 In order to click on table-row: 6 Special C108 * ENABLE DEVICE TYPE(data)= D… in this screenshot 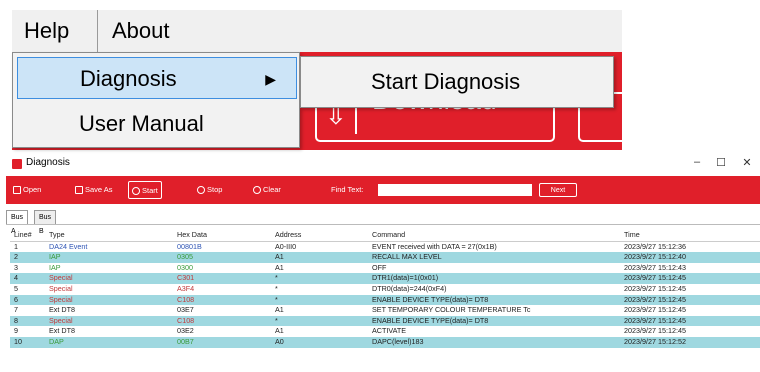, I will do `click(385, 300)`.